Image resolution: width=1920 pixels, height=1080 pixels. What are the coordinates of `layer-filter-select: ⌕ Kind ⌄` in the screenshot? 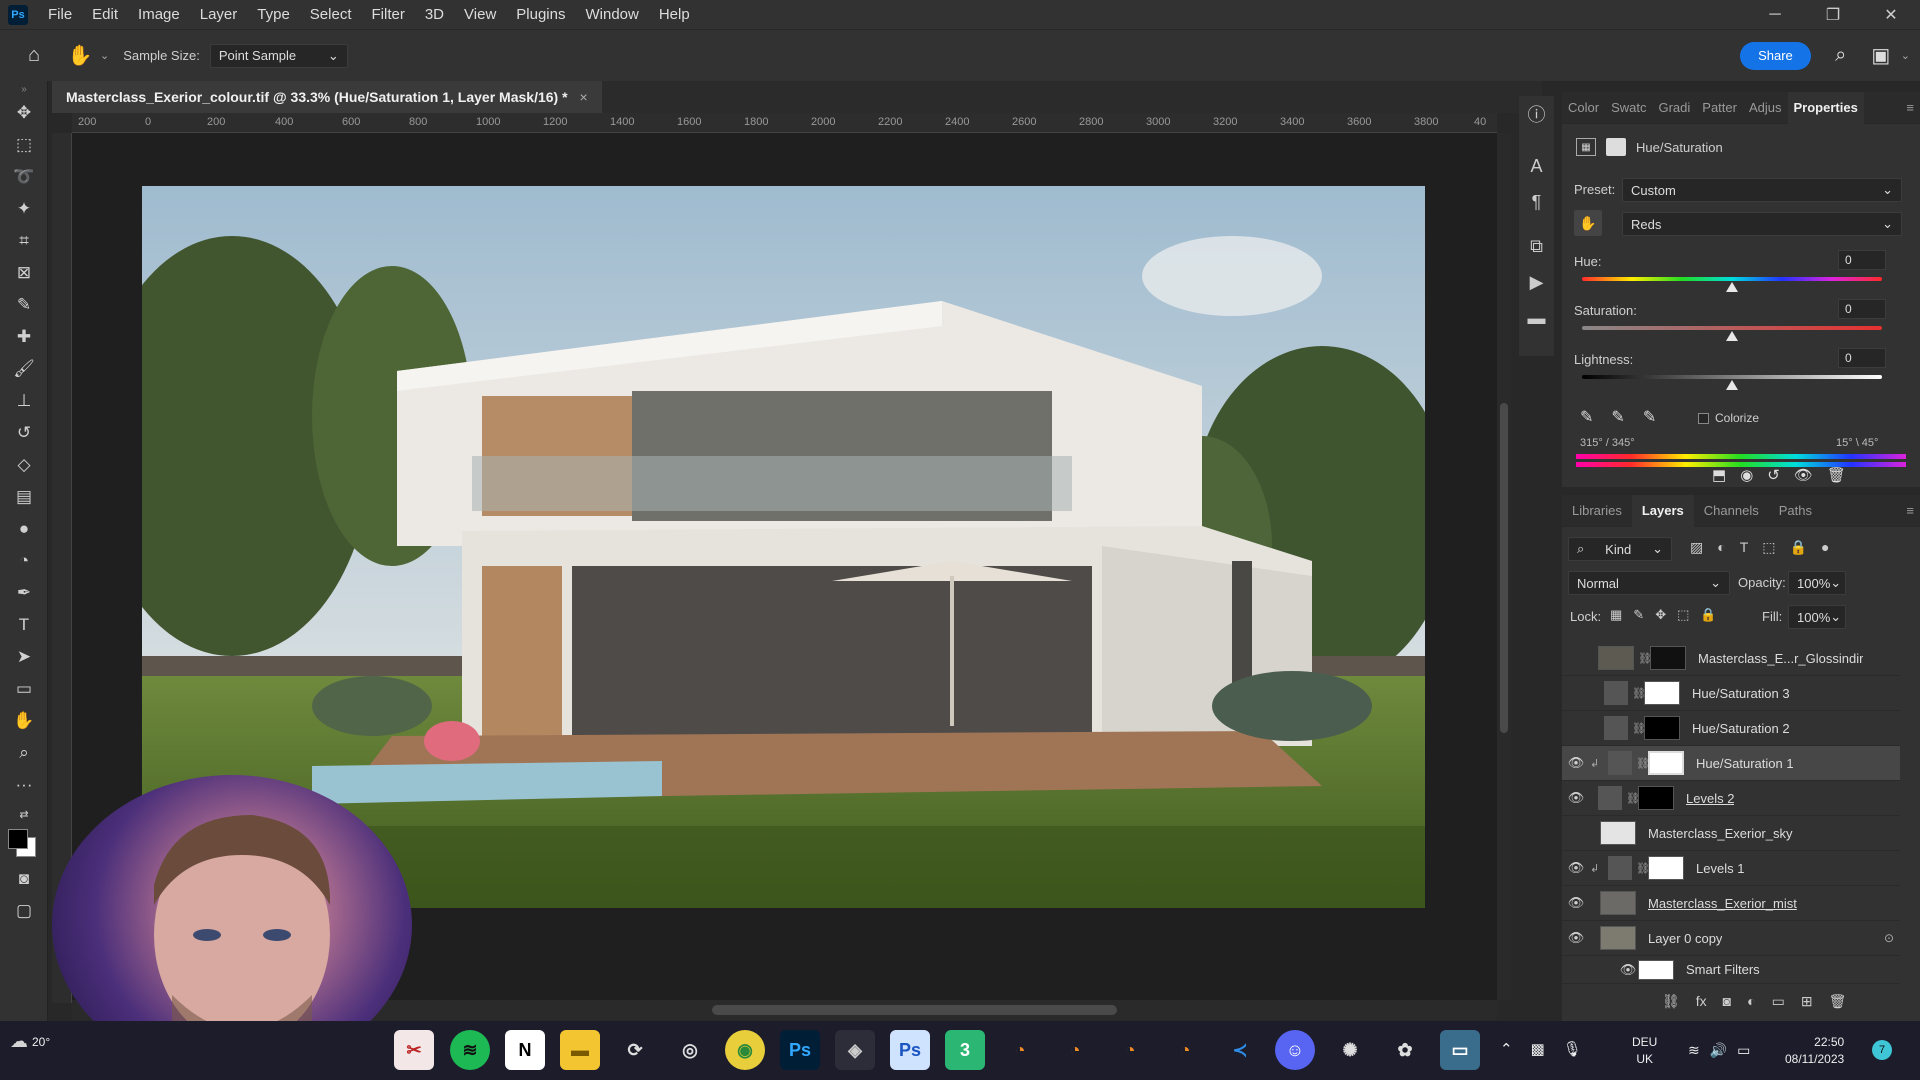 It's located at (1620, 549).